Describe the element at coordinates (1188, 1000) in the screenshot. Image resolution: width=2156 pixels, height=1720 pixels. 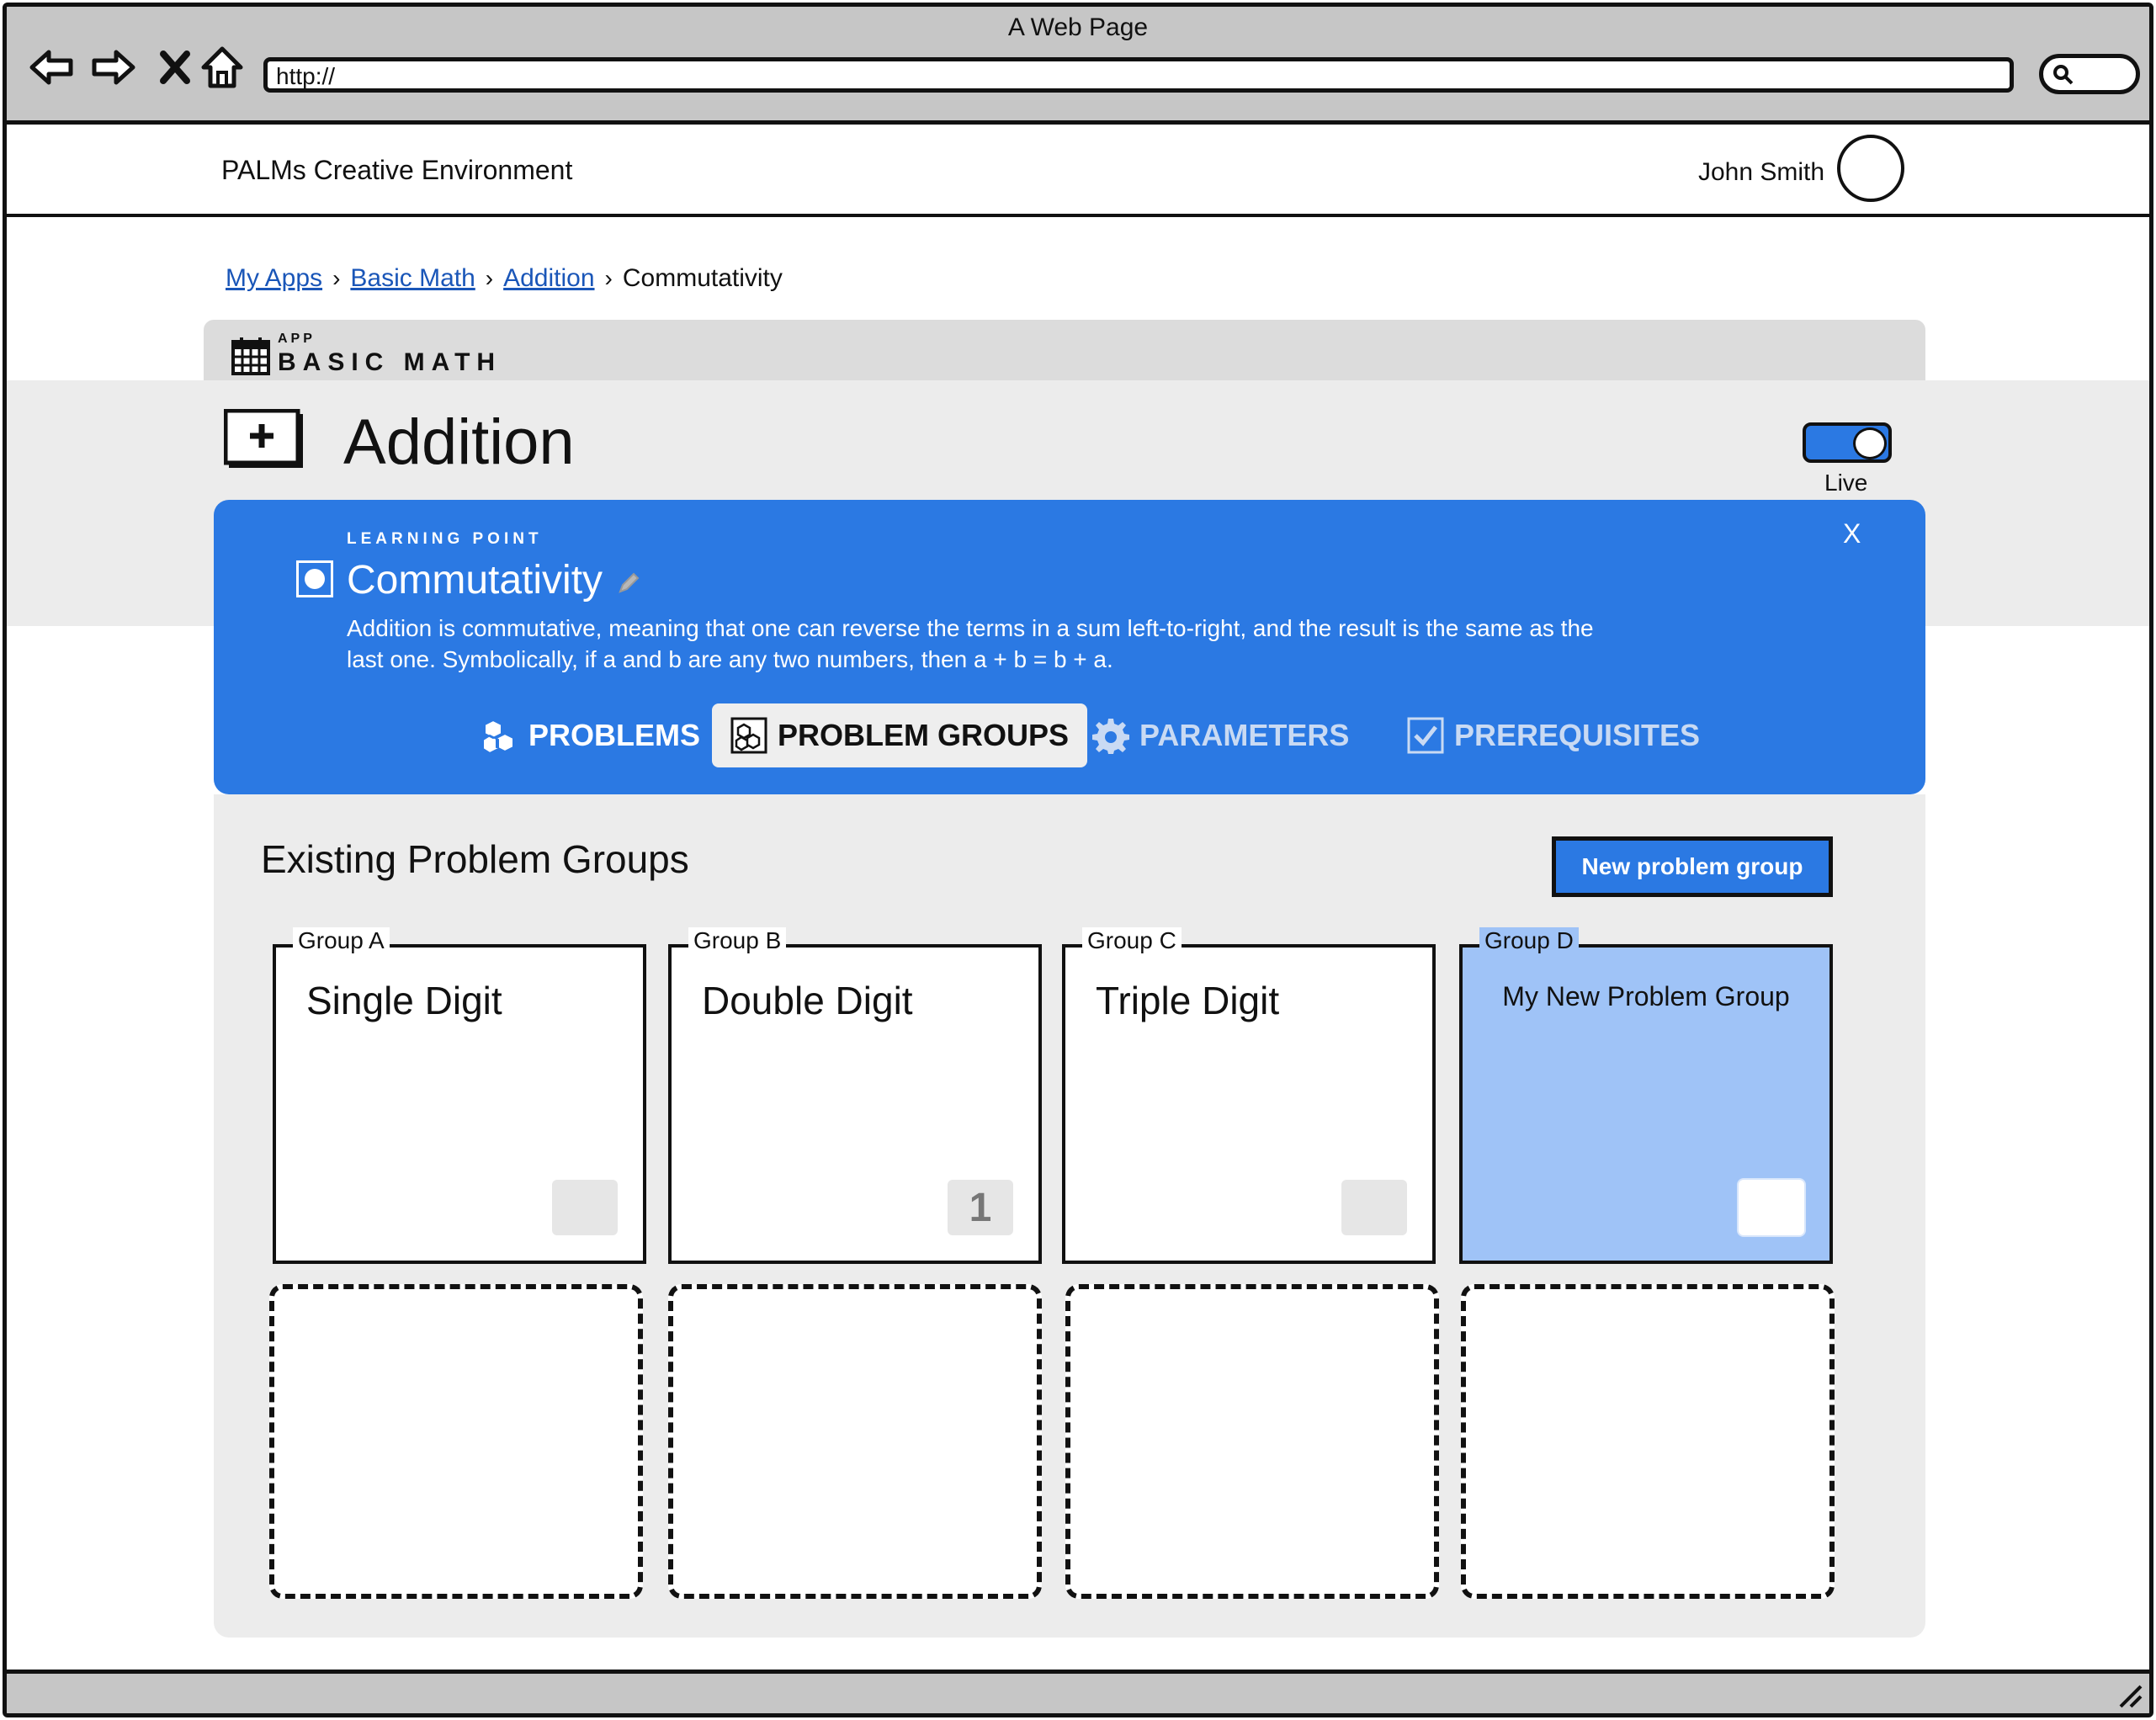
I see `group-name: Triple Digit` at that location.